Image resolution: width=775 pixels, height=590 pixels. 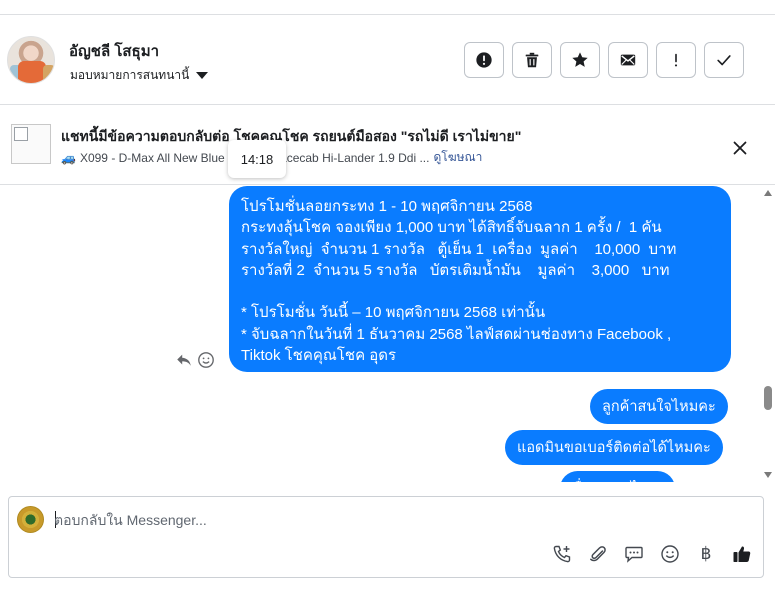 I want to click on star-button, so click(x=580, y=60).